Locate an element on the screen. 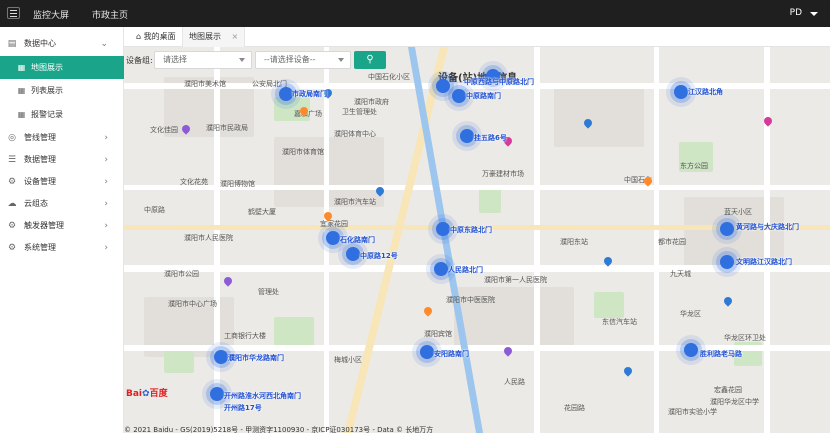  place-label: 卫生管理处 is located at coordinates (359, 112).